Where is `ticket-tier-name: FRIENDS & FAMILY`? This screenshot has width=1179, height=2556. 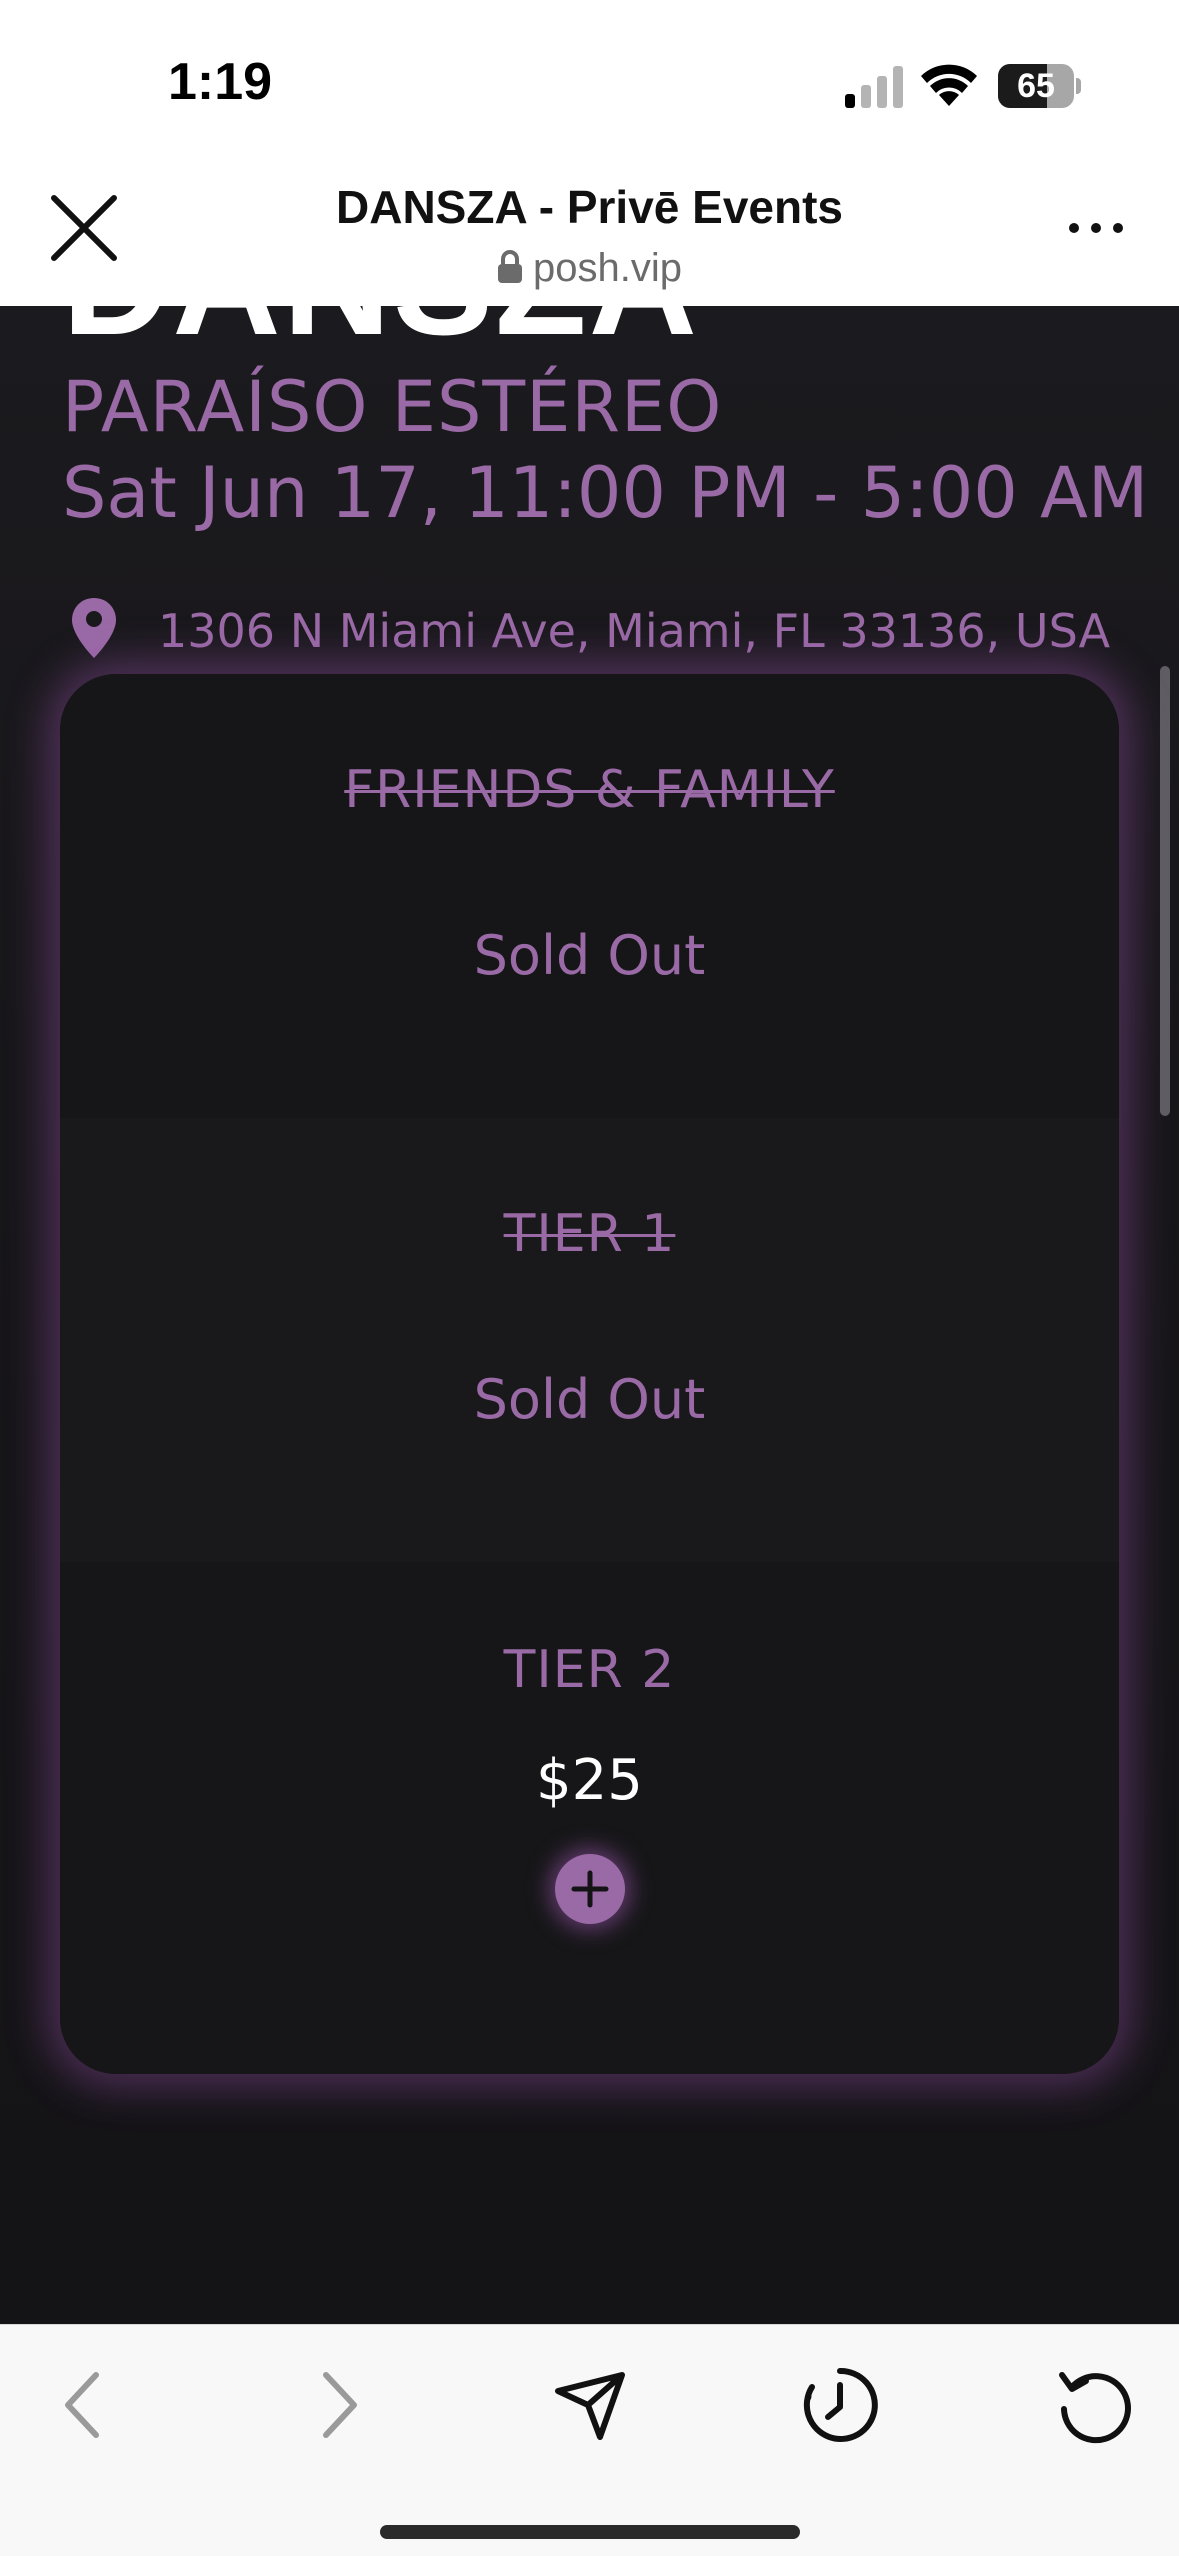 ticket-tier-name: FRIENDS & FAMILY is located at coordinates (589, 790).